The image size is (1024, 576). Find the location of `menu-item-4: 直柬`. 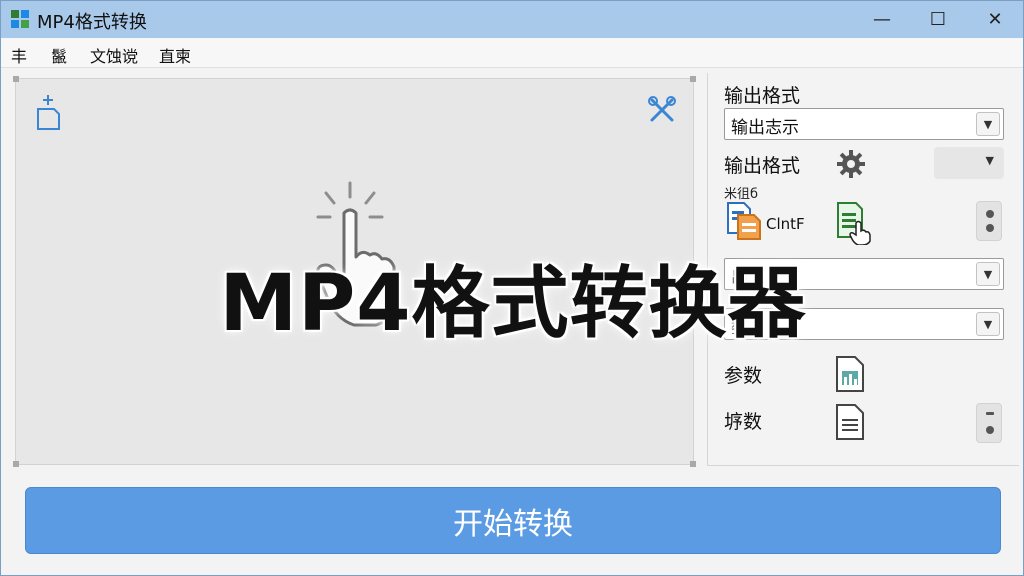

menu-item-4: 直柬 is located at coordinates (175, 55).